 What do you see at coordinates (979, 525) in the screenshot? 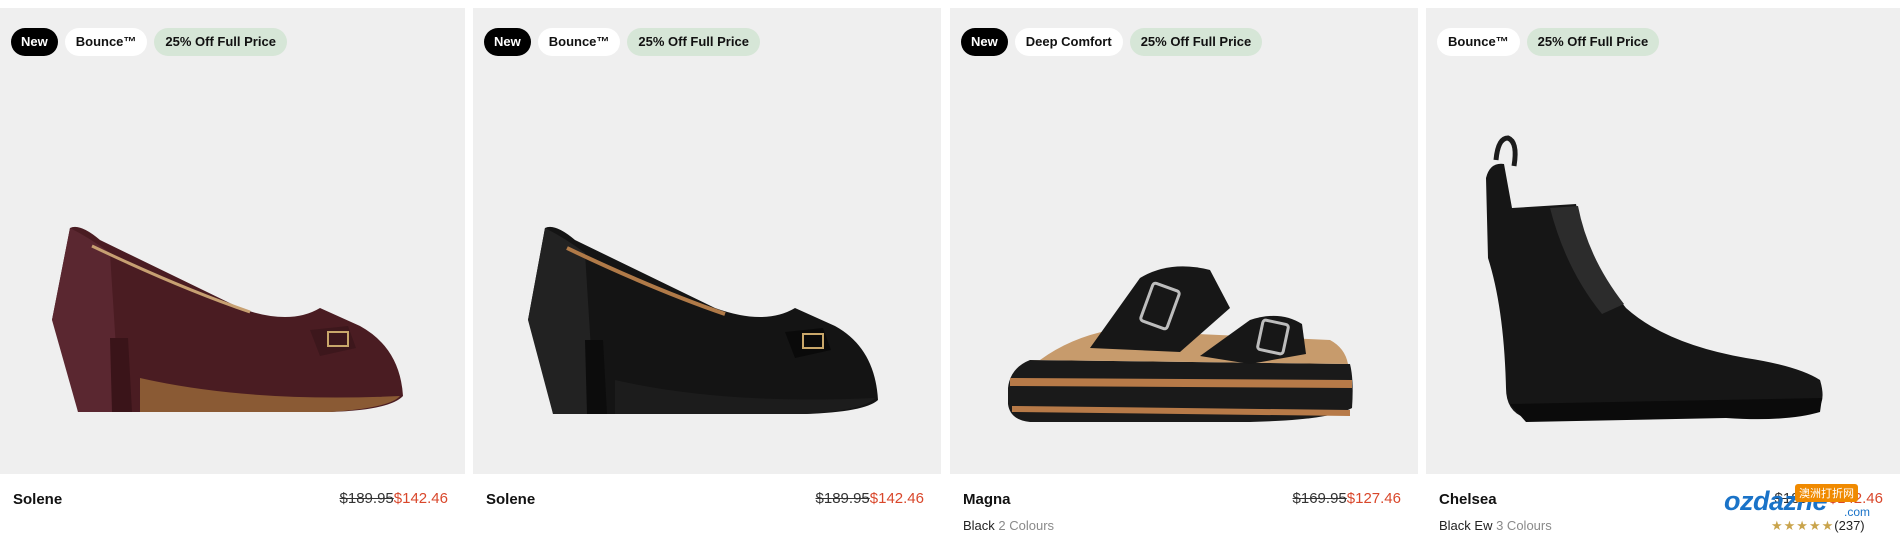
I see `colour-name: Black` at bounding box center [979, 525].